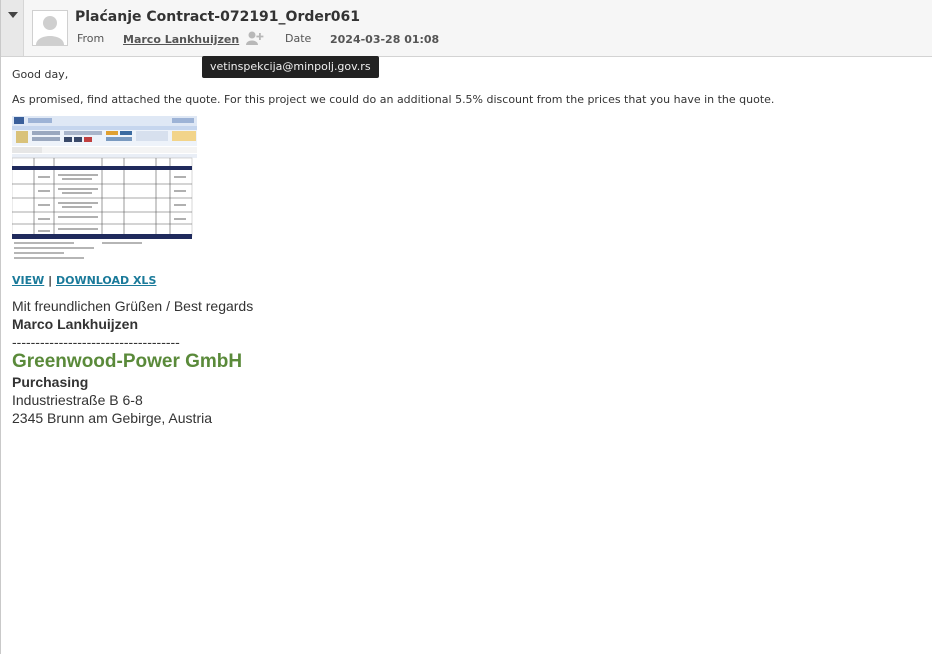  Describe the element at coordinates (40, 74) in the screenshot. I see `greeting-text: Good day,` at that location.